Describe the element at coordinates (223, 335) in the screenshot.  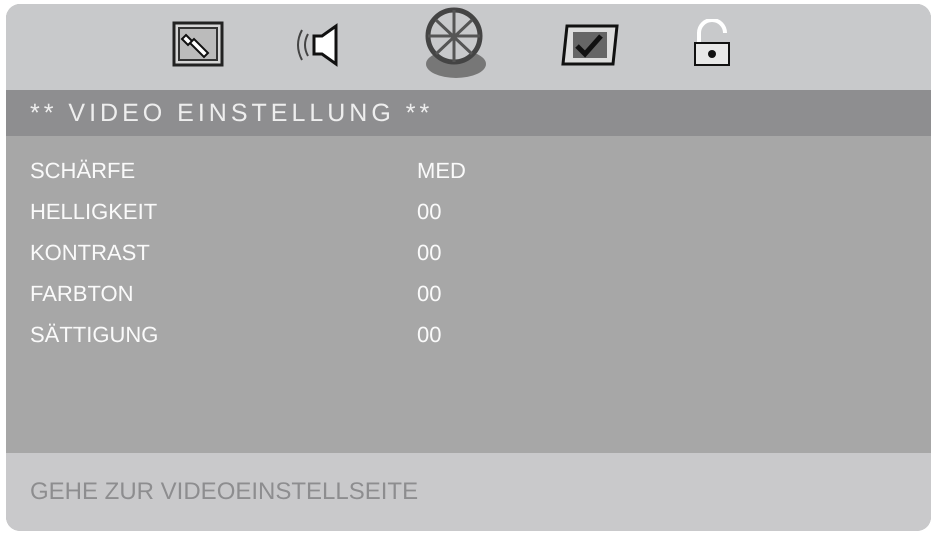
I see `setting-label: SÄTTIGUNG` at that location.